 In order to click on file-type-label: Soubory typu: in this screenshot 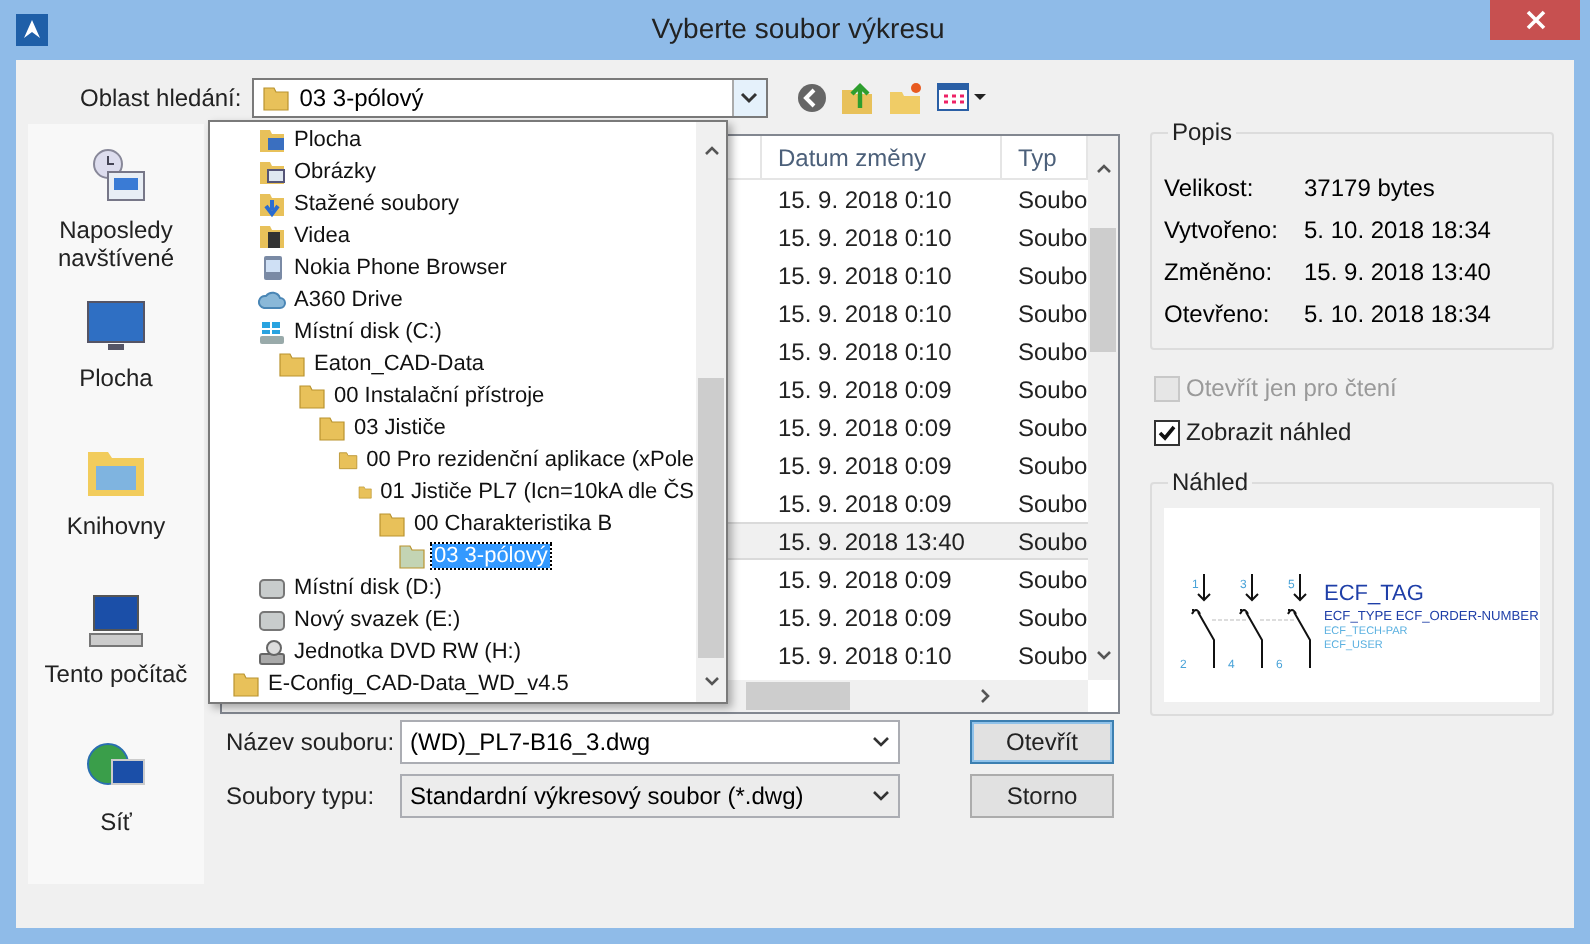, I will do `click(301, 796)`.